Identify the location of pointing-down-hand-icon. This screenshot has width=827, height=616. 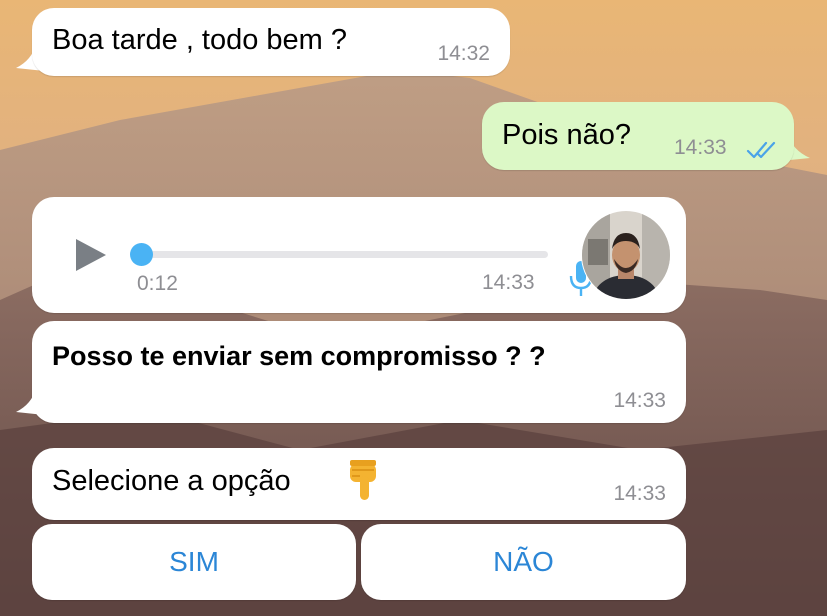
(363, 480).